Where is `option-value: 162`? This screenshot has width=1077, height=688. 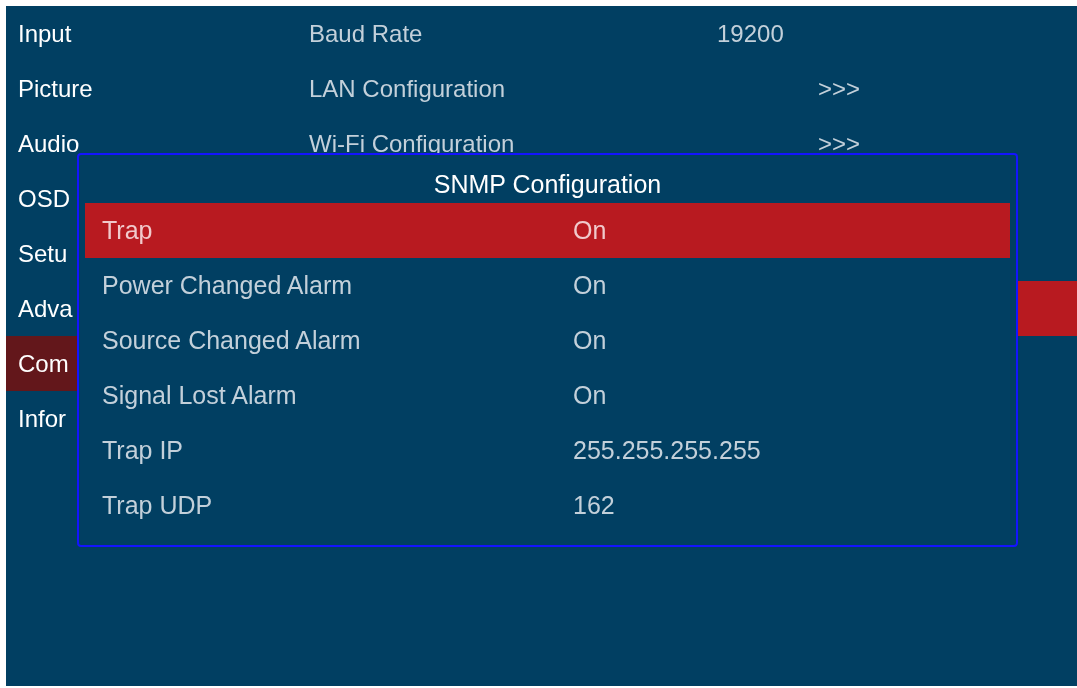 option-value: 162 is located at coordinates (594, 505).